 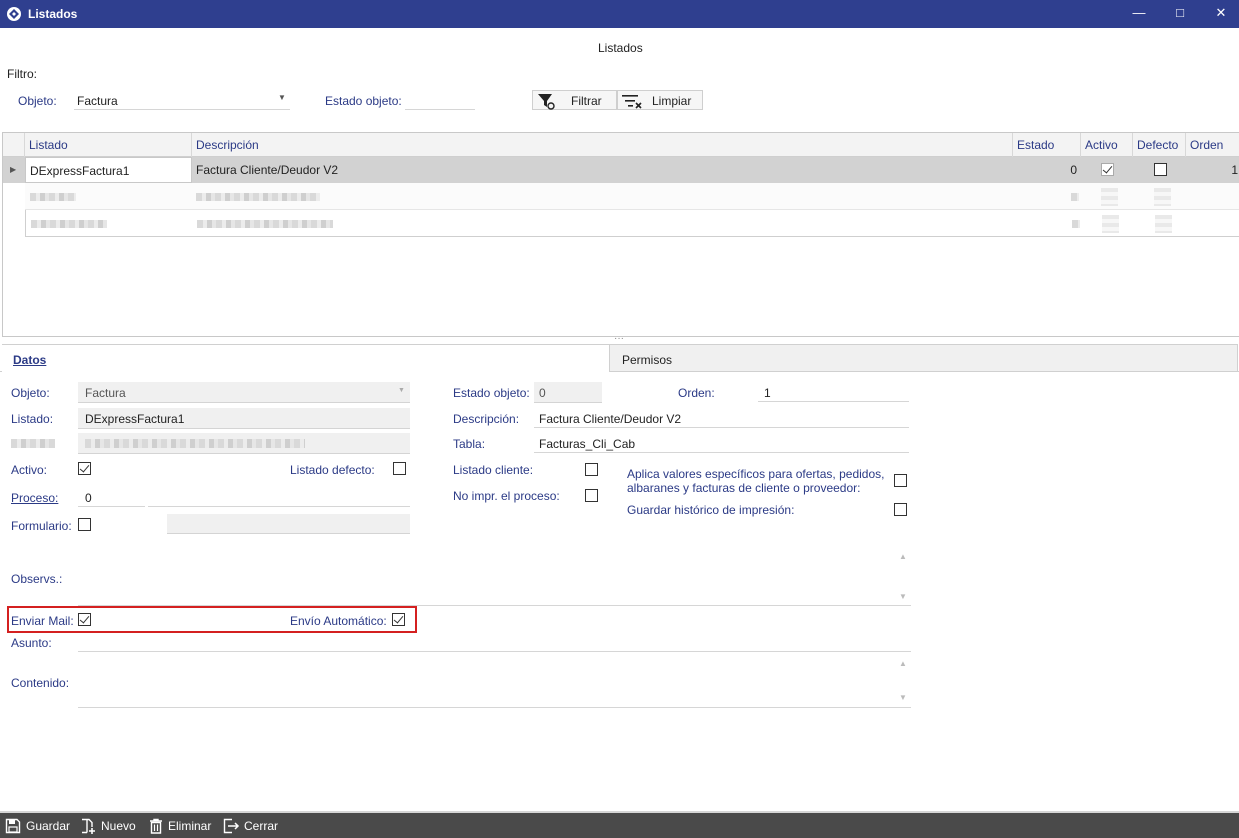 What do you see at coordinates (182, 99) in the screenshot?
I see `filter-objeto-select: Factura ▼` at bounding box center [182, 99].